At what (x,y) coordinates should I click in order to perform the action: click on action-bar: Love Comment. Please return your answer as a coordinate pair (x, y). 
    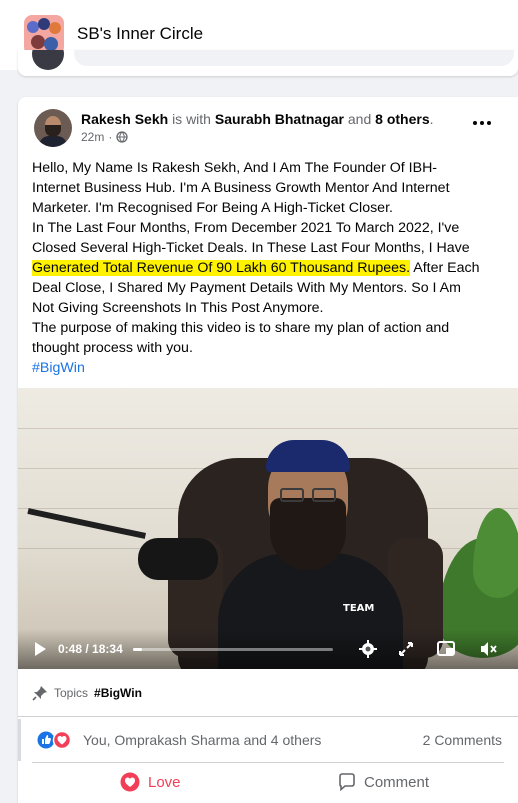
    Looking at the image, I should click on (268, 781).